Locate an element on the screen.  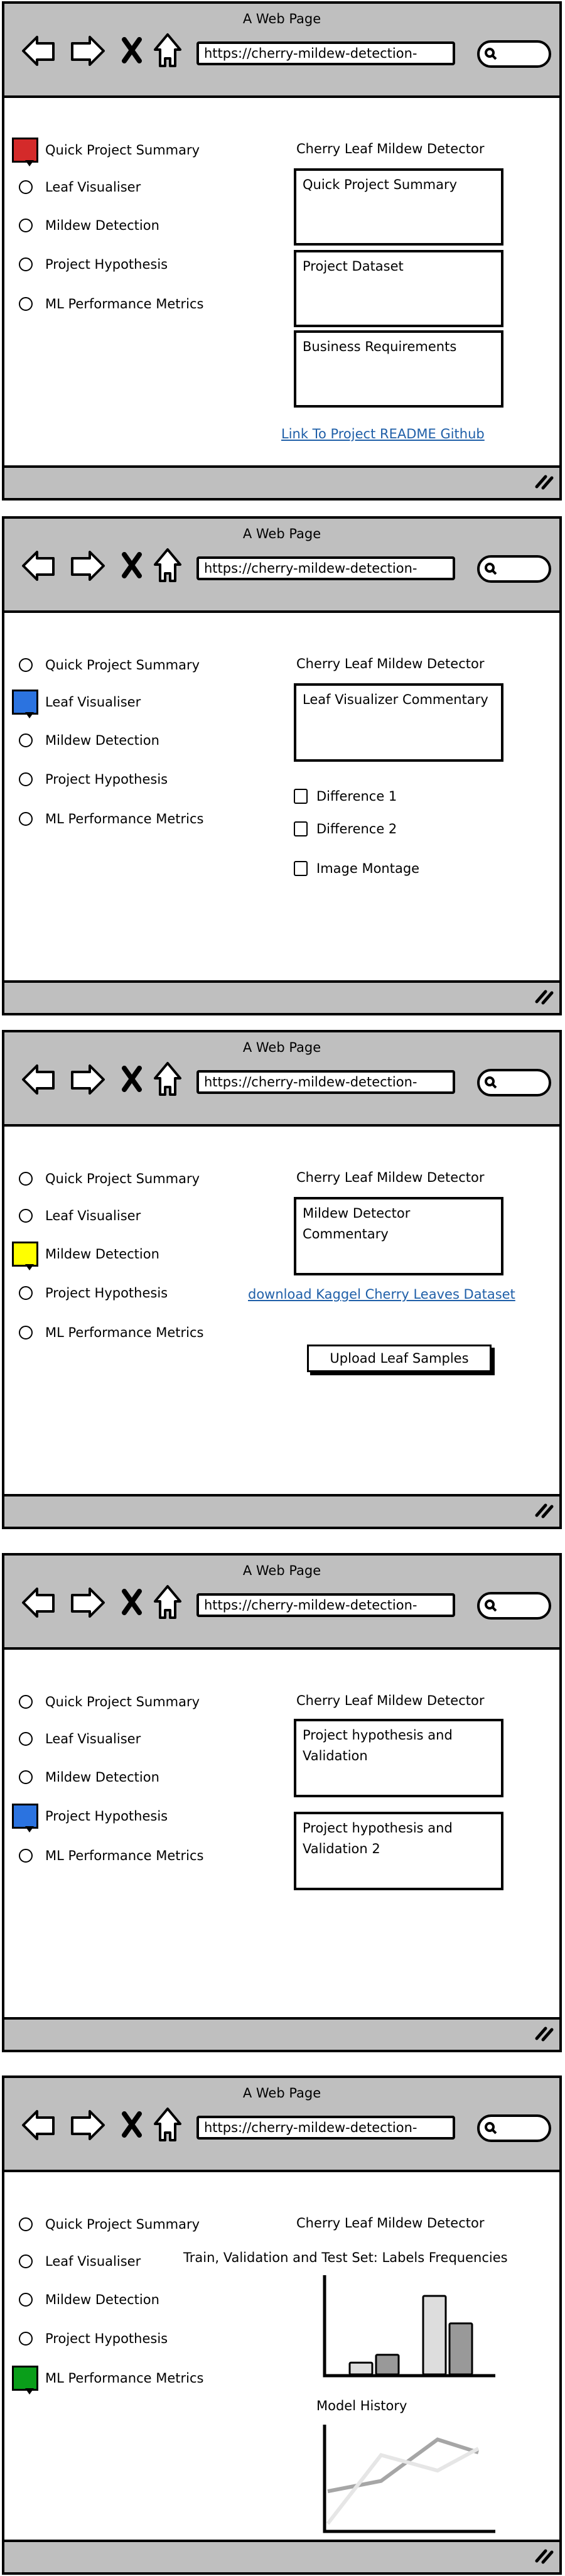
content-box: Leaf Visualizer Commentary is located at coordinates (399, 723).